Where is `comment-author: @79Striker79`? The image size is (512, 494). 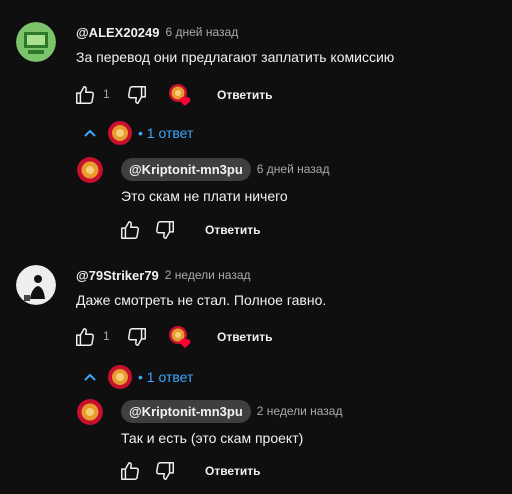 comment-author: @79Striker79 is located at coordinates (117, 275).